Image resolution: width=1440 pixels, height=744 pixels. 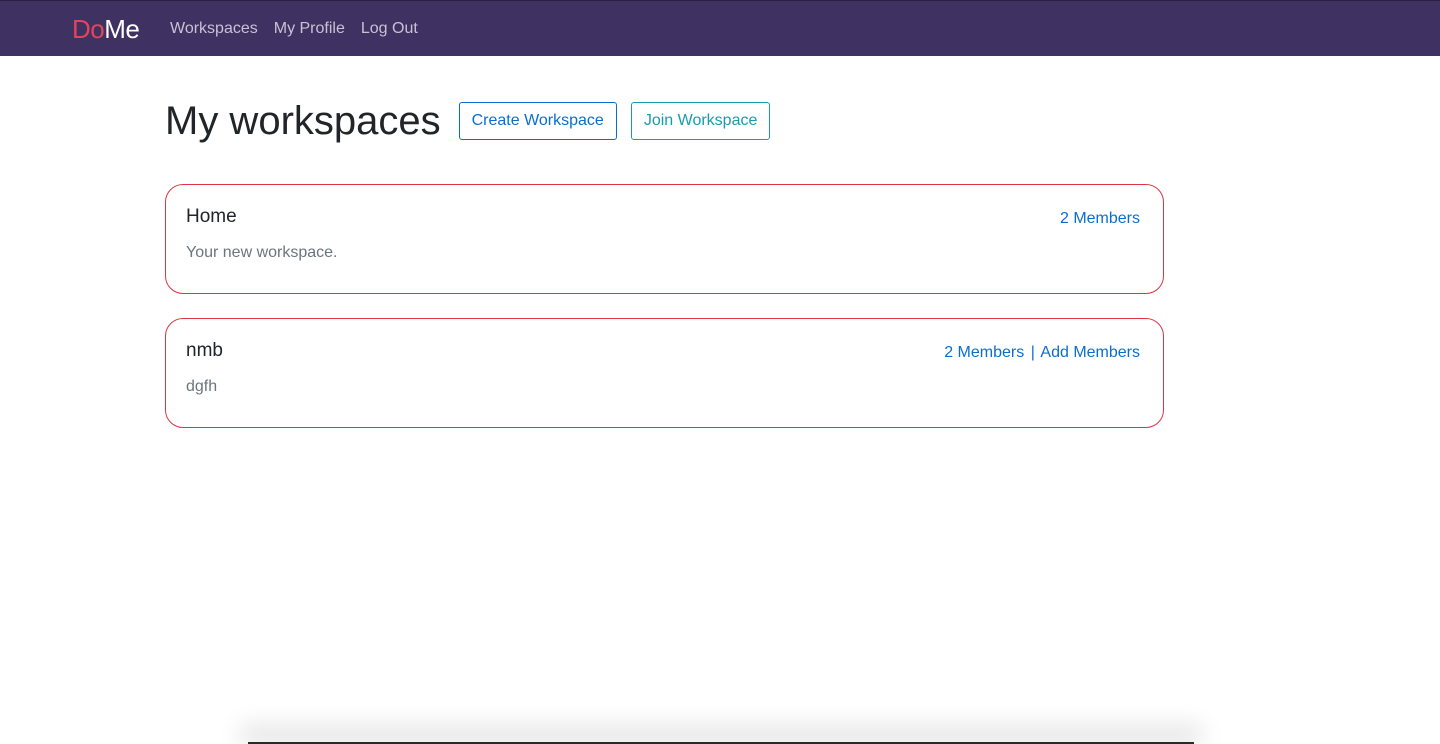 I want to click on workspace-description: Your new workspace., so click(x=262, y=252).